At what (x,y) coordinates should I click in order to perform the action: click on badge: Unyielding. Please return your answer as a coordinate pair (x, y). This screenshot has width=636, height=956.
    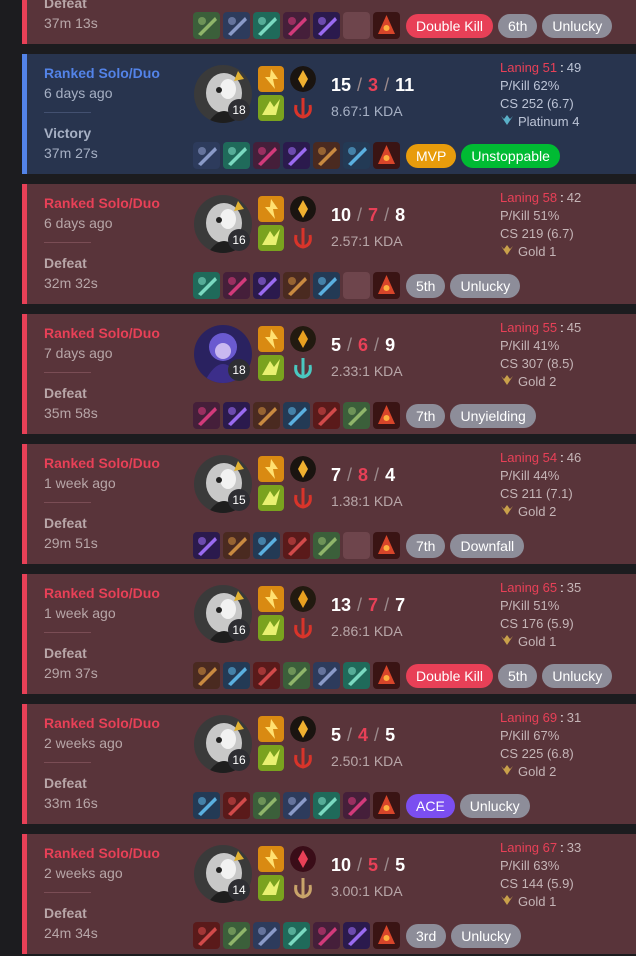
    Looking at the image, I should click on (493, 416).